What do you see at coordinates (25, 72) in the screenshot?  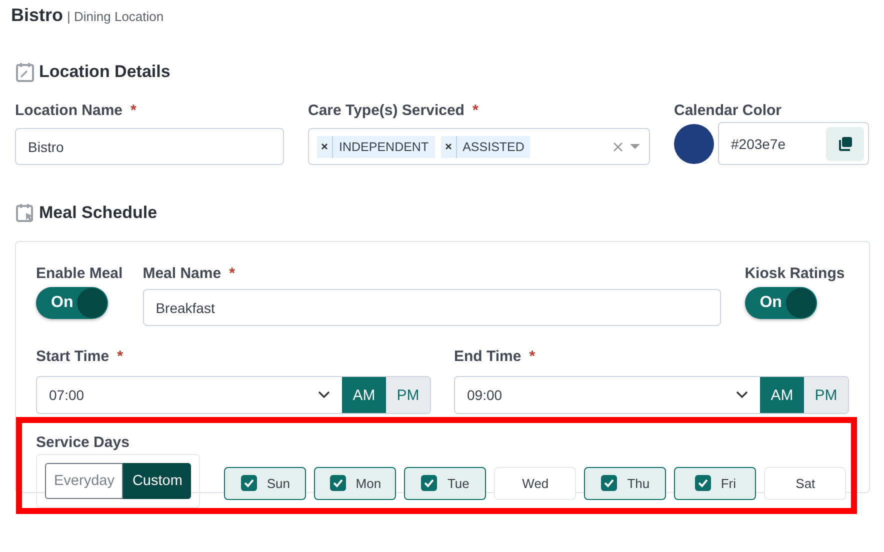 I see `edit-calendar-icon` at bounding box center [25, 72].